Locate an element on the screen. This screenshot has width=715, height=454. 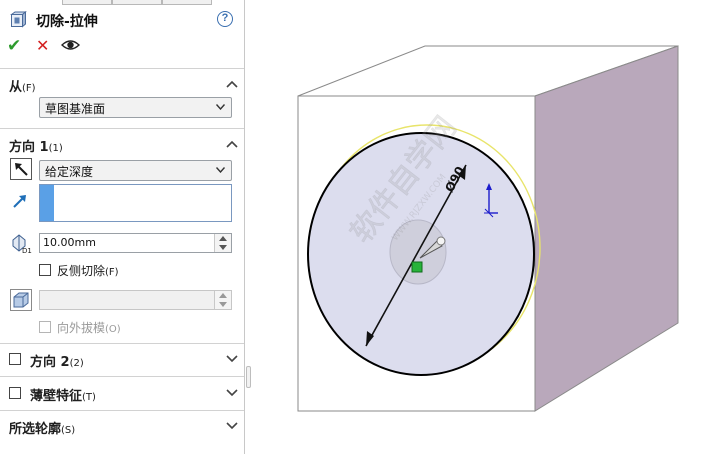
ok-check-icon: ✔ is located at coordinates (14, 46).